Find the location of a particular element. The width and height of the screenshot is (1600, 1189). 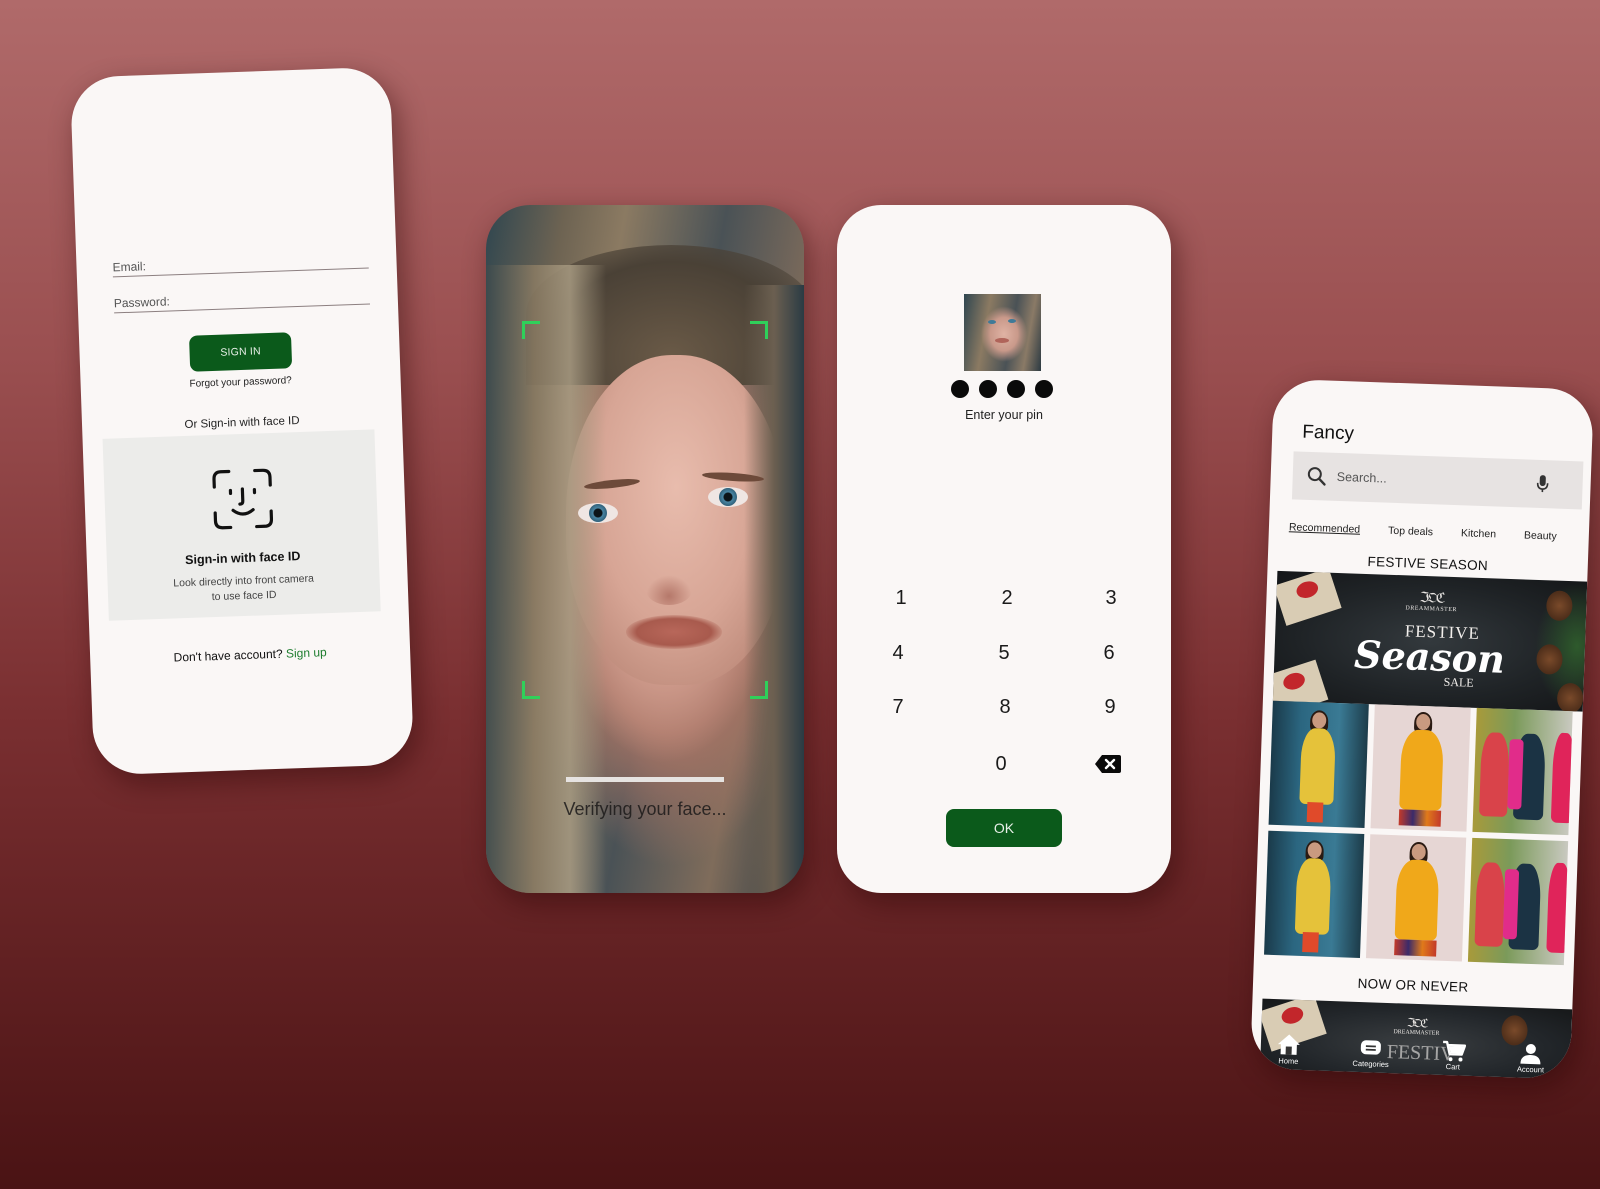

verify-progress-fill is located at coordinates (645, 779).